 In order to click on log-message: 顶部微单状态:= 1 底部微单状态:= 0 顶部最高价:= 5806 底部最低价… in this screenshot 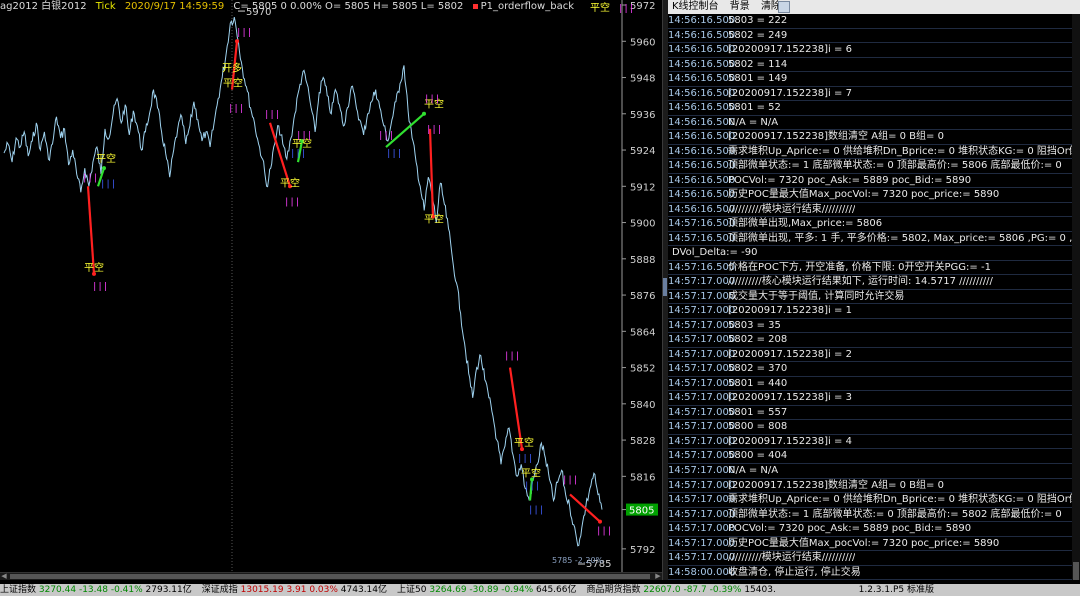, I will do `click(895, 166)`.